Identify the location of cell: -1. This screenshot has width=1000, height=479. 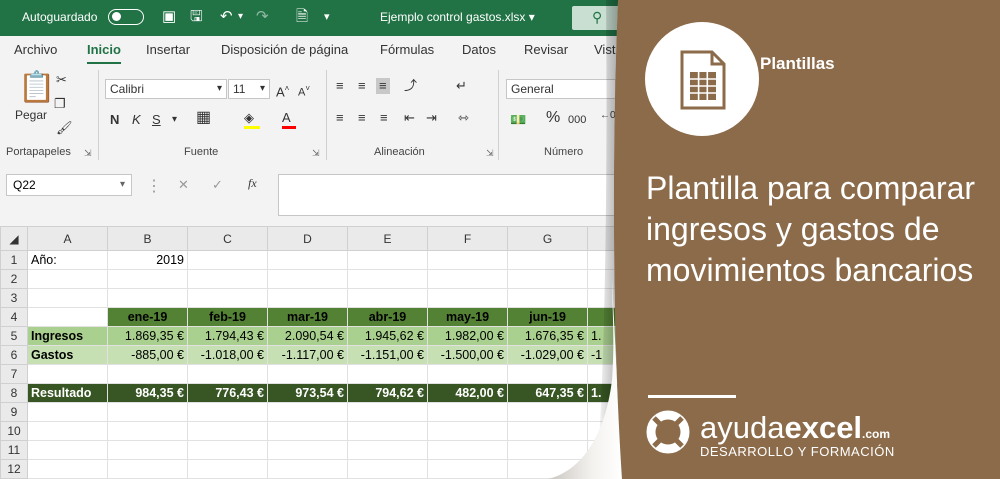
(627, 355).